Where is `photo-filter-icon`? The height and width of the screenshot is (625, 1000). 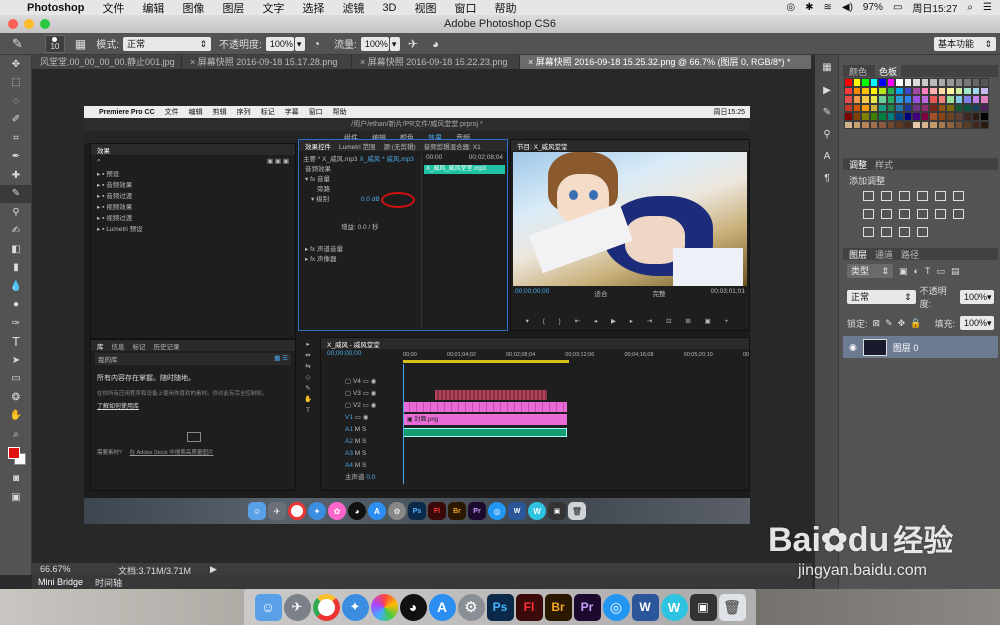
photo-filter-icon is located at coordinates (904, 214).